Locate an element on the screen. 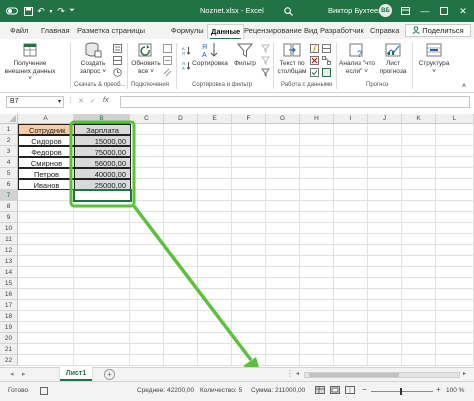  remove-duplicates-icon is located at coordinates (314, 60).